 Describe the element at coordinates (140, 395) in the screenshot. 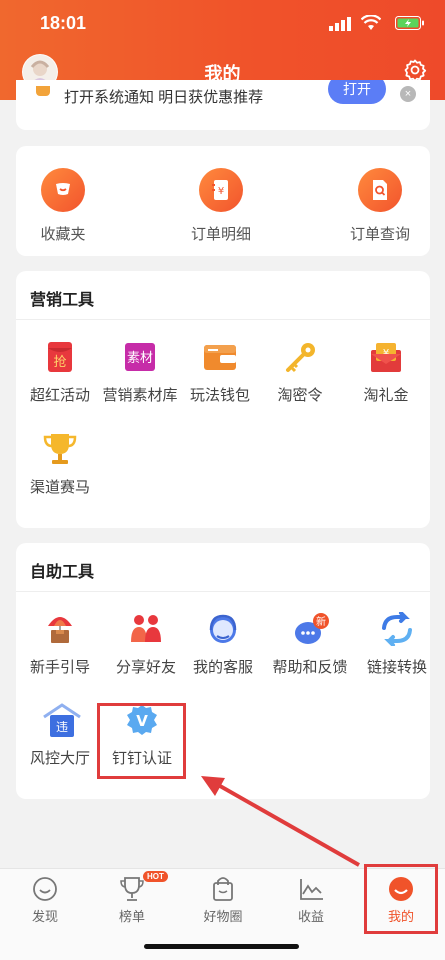

I see `marketing-material-label: 营销素材库` at that location.